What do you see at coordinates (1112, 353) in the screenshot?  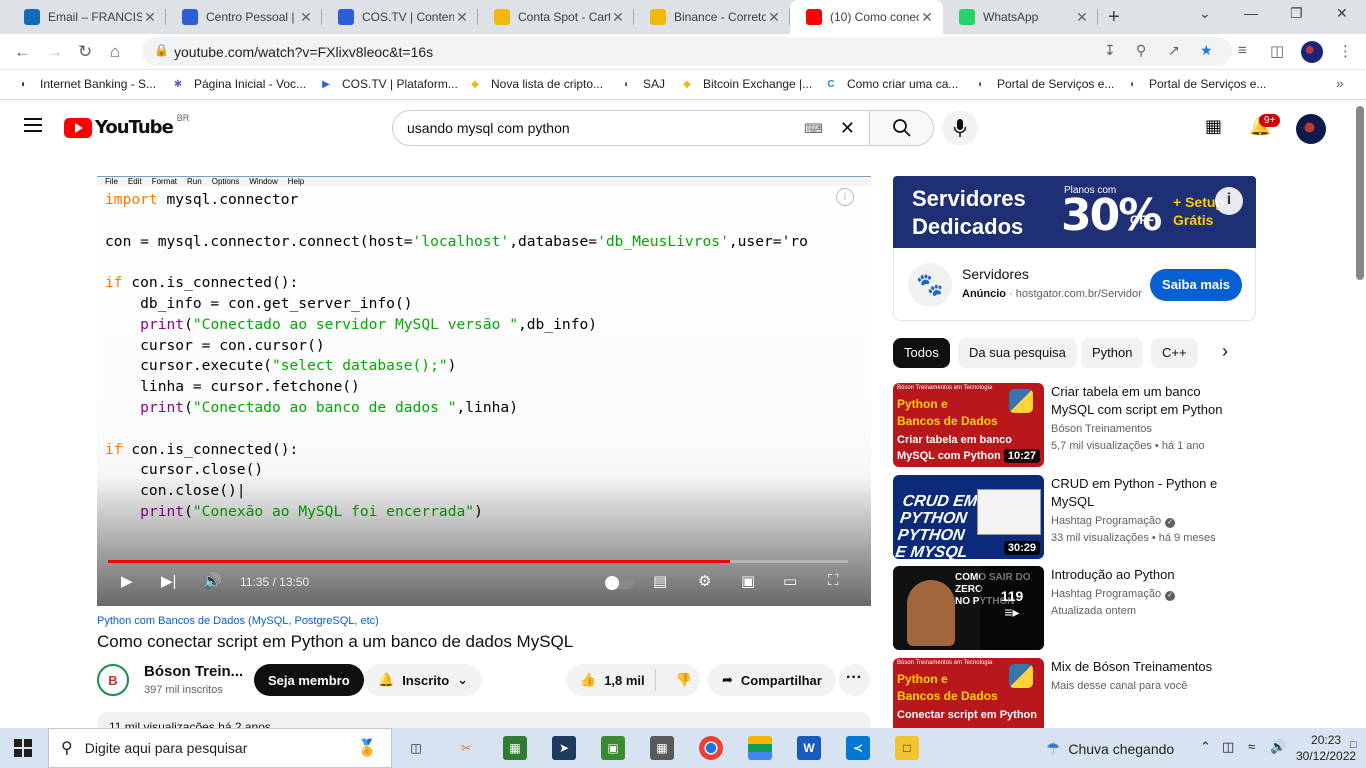 I see `filter-chip: Python` at bounding box center [1112, 353].